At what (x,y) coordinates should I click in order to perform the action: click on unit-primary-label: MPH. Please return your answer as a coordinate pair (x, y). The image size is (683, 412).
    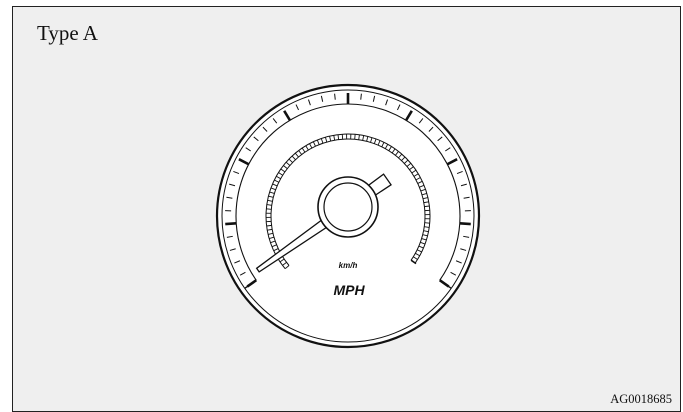
    Looking at the image, I should click on (349, 290).